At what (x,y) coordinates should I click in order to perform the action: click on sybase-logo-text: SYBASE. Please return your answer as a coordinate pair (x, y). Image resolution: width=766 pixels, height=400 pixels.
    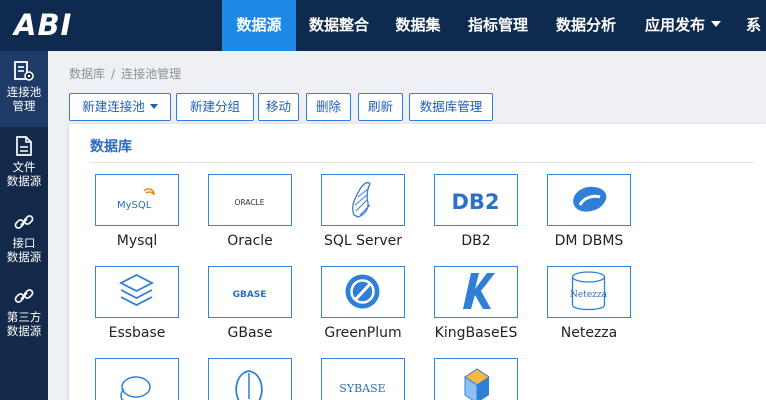
    Looking at the image, I should click on (362, 388).